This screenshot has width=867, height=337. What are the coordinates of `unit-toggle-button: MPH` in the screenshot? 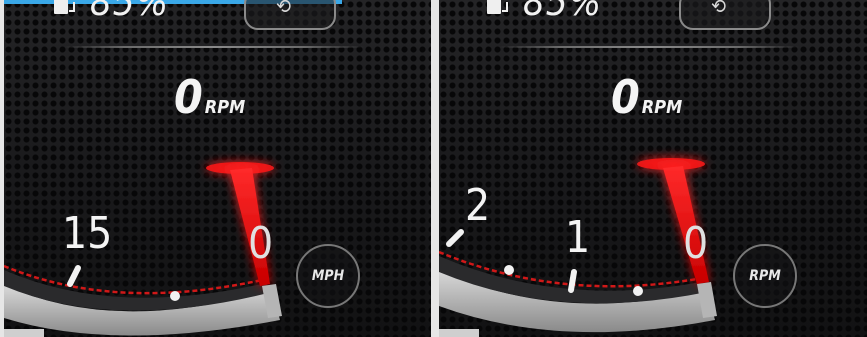 It's located at (328, 276).